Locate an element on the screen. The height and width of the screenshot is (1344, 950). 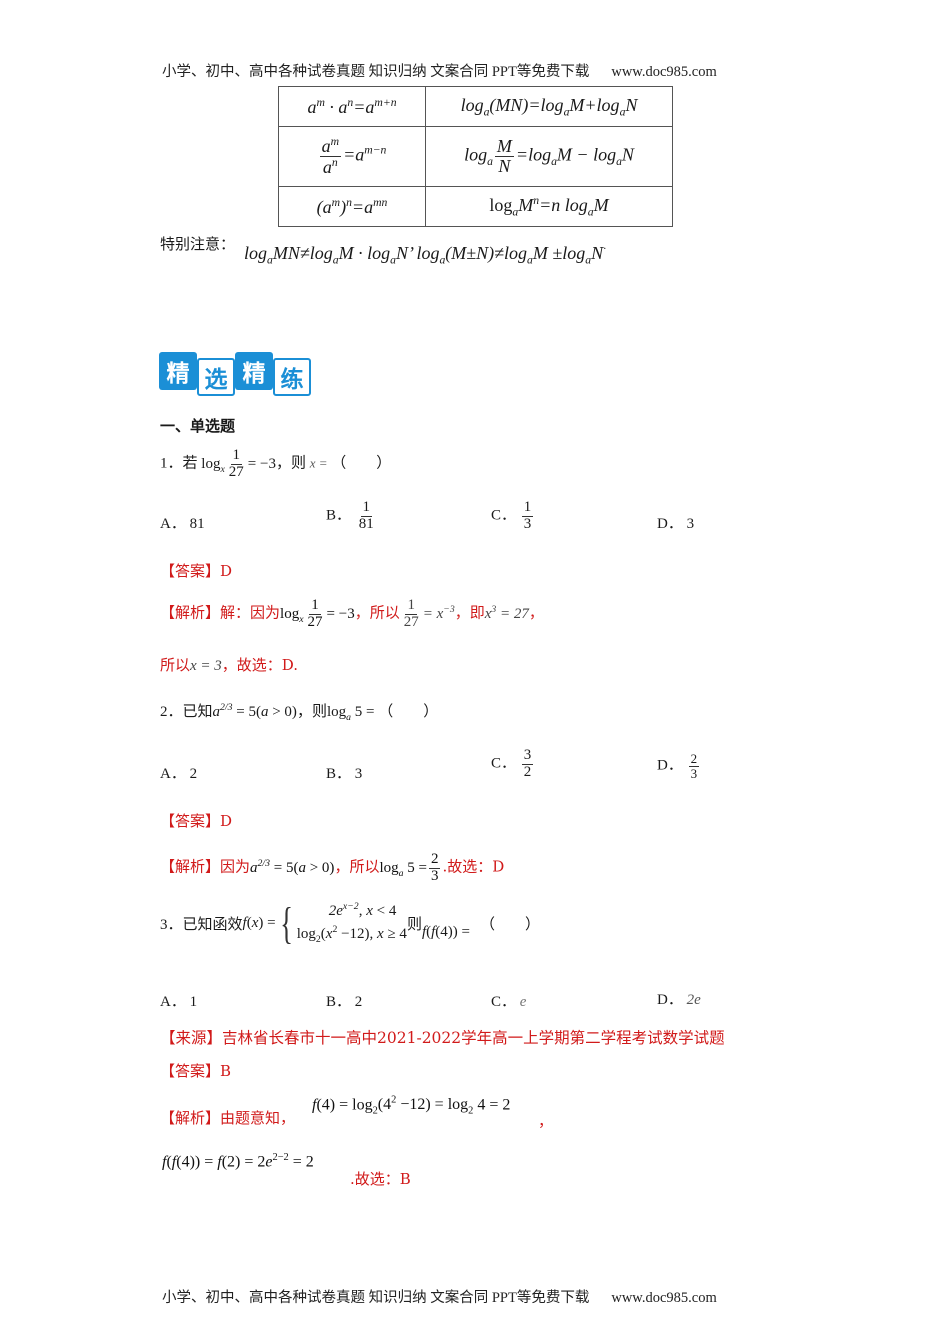
footer-text: 小学、初中、高中各种试卷真题 知识归纳 文案合同 PPT等免费下载 is located at coordinates (376, 1298).